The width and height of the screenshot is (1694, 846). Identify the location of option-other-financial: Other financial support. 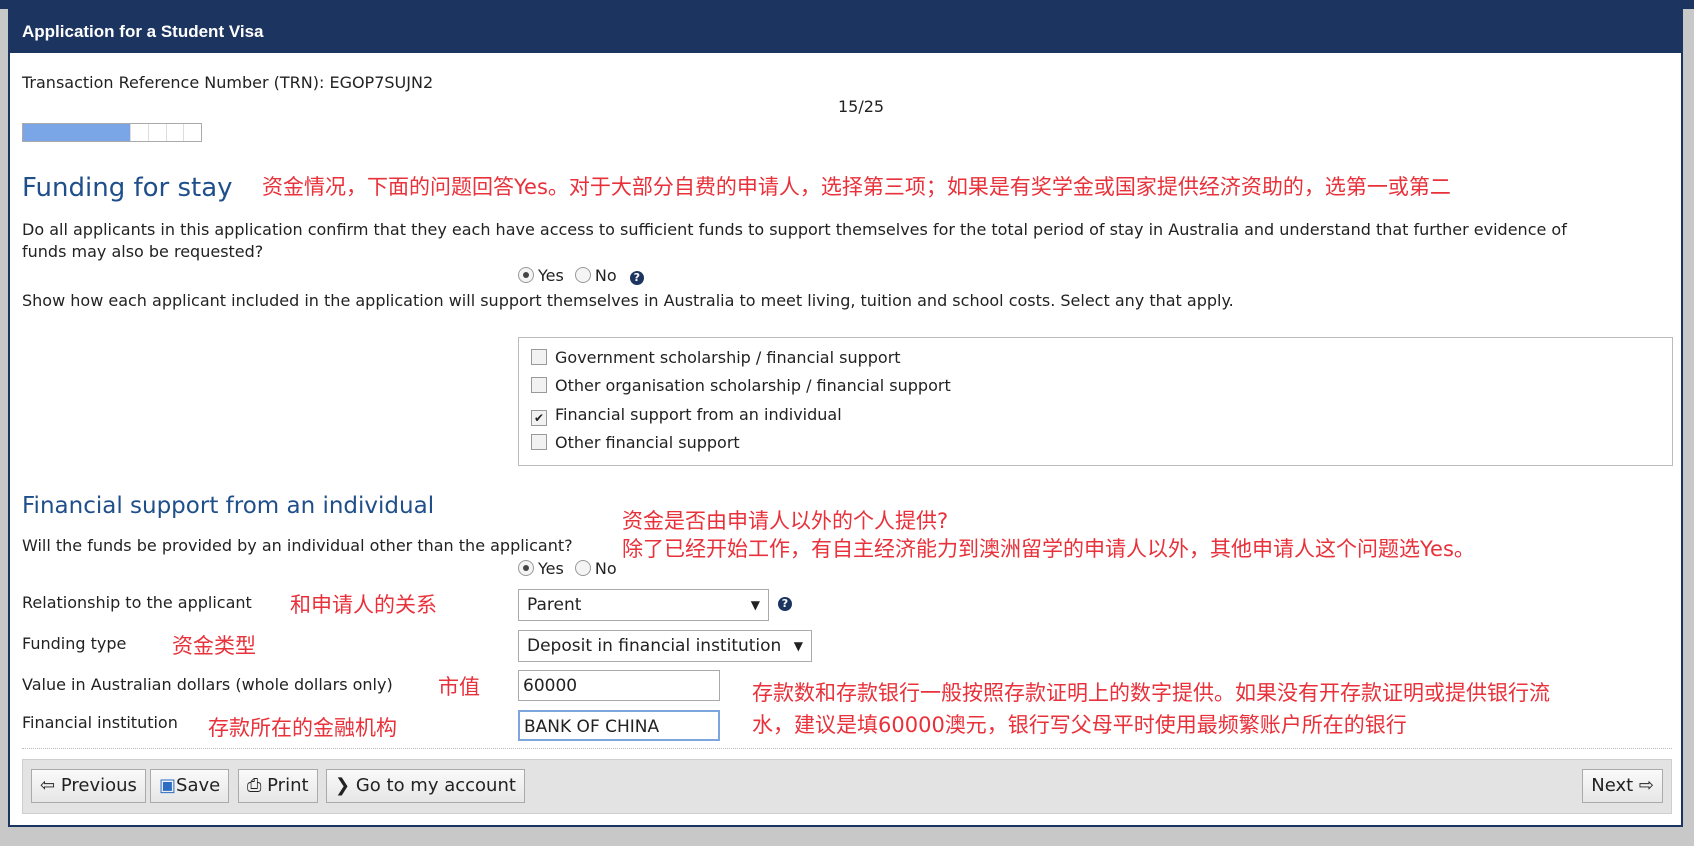
(635, 442).